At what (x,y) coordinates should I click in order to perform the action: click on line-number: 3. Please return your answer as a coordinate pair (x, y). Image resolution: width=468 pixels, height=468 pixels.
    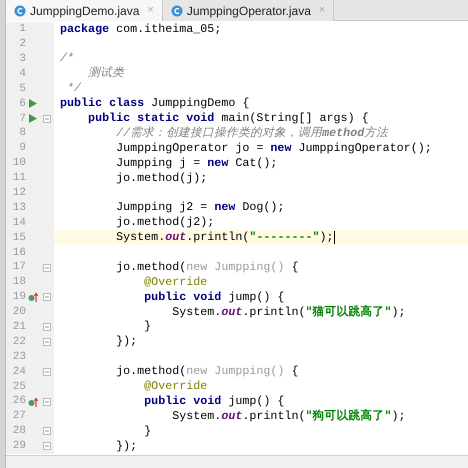
    Looking at the image, I should click on (22, 59).